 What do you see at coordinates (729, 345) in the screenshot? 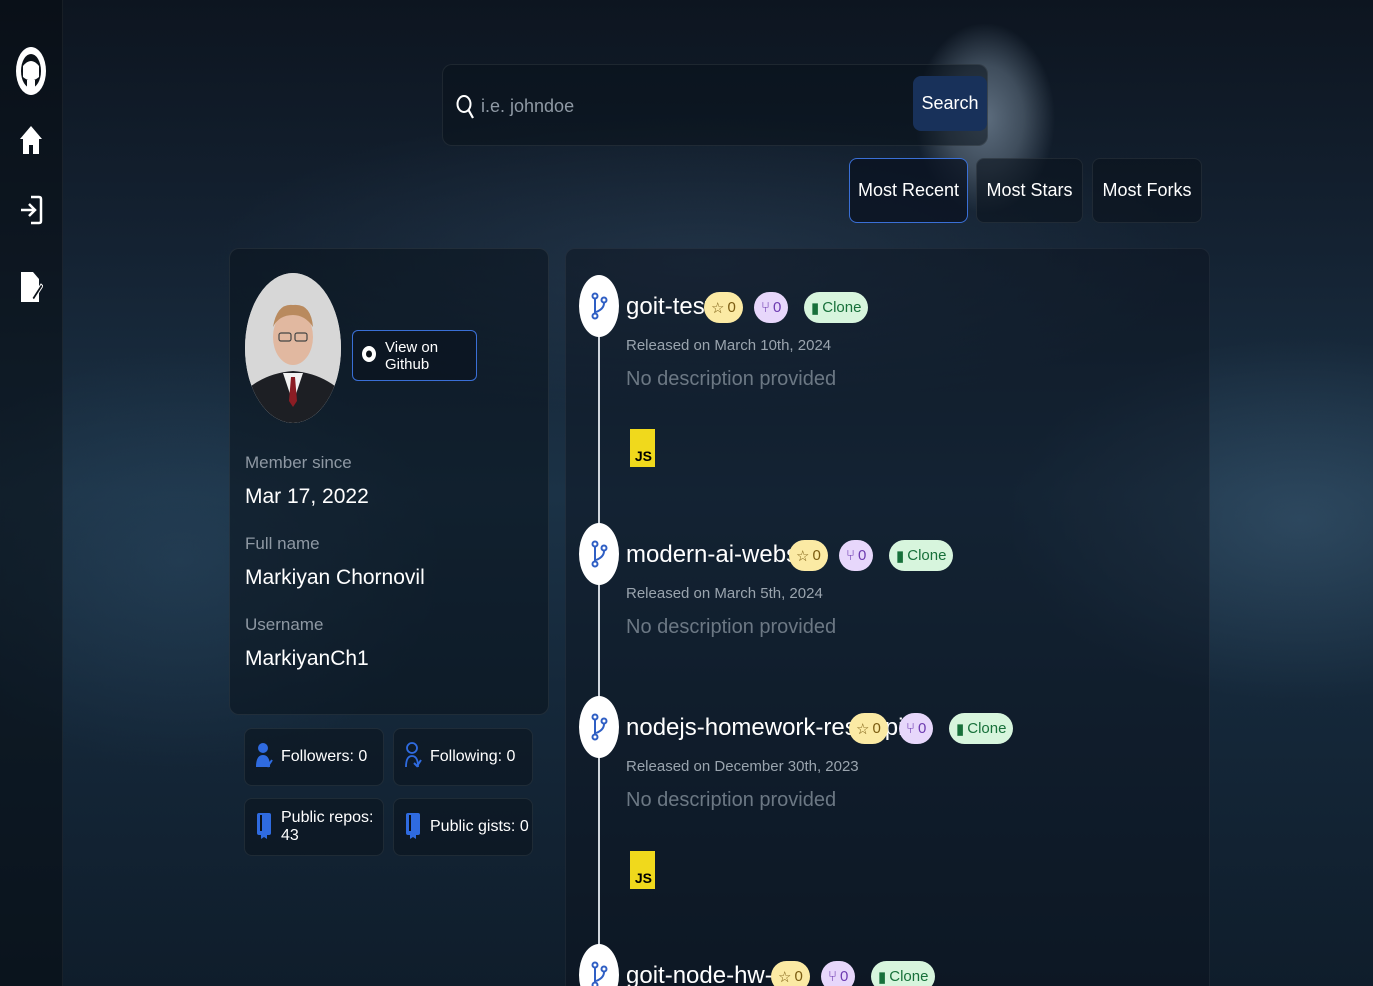
I see `repo-release-date: Released on March 10th, 2024` at bounding box center [729, 345].